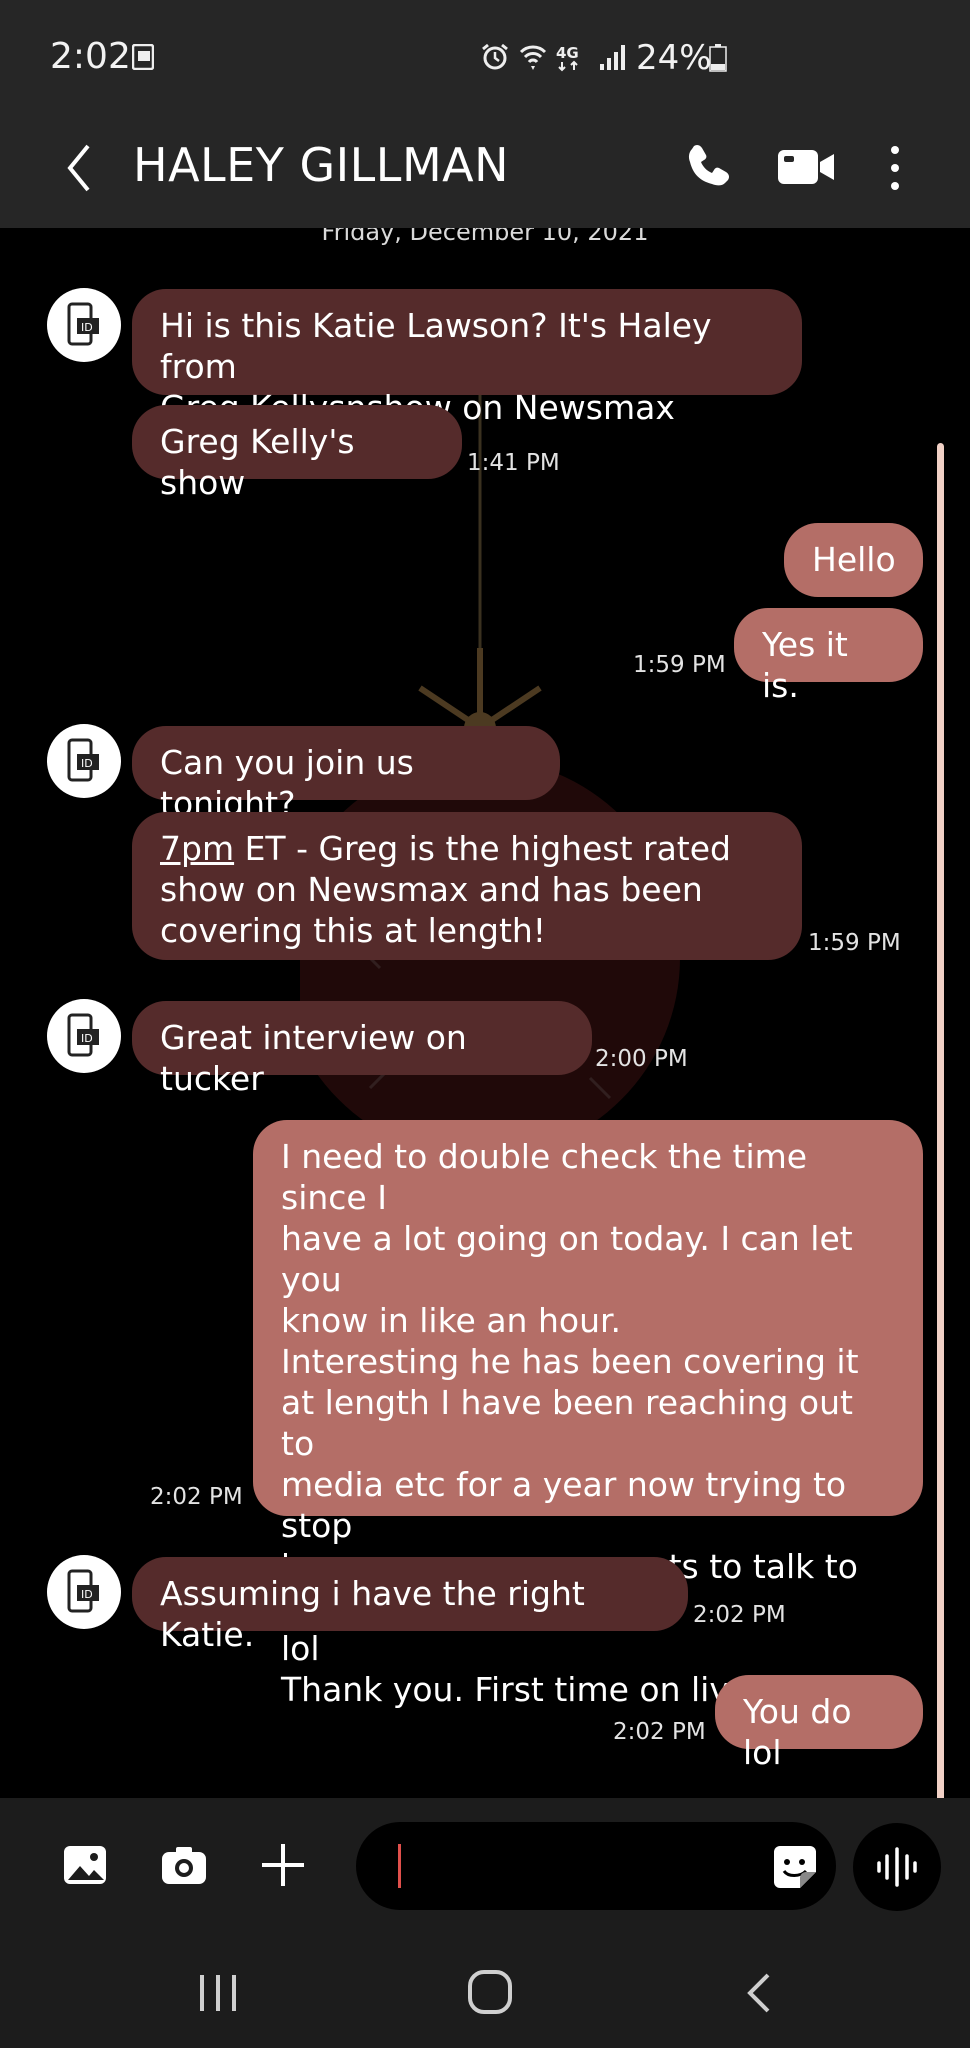 This screenshot has width=970, height=2048. What do you see at coordinates (184, 1865) in the screenshot?
I see `camera-icon` at bounding box center [184, 1865].